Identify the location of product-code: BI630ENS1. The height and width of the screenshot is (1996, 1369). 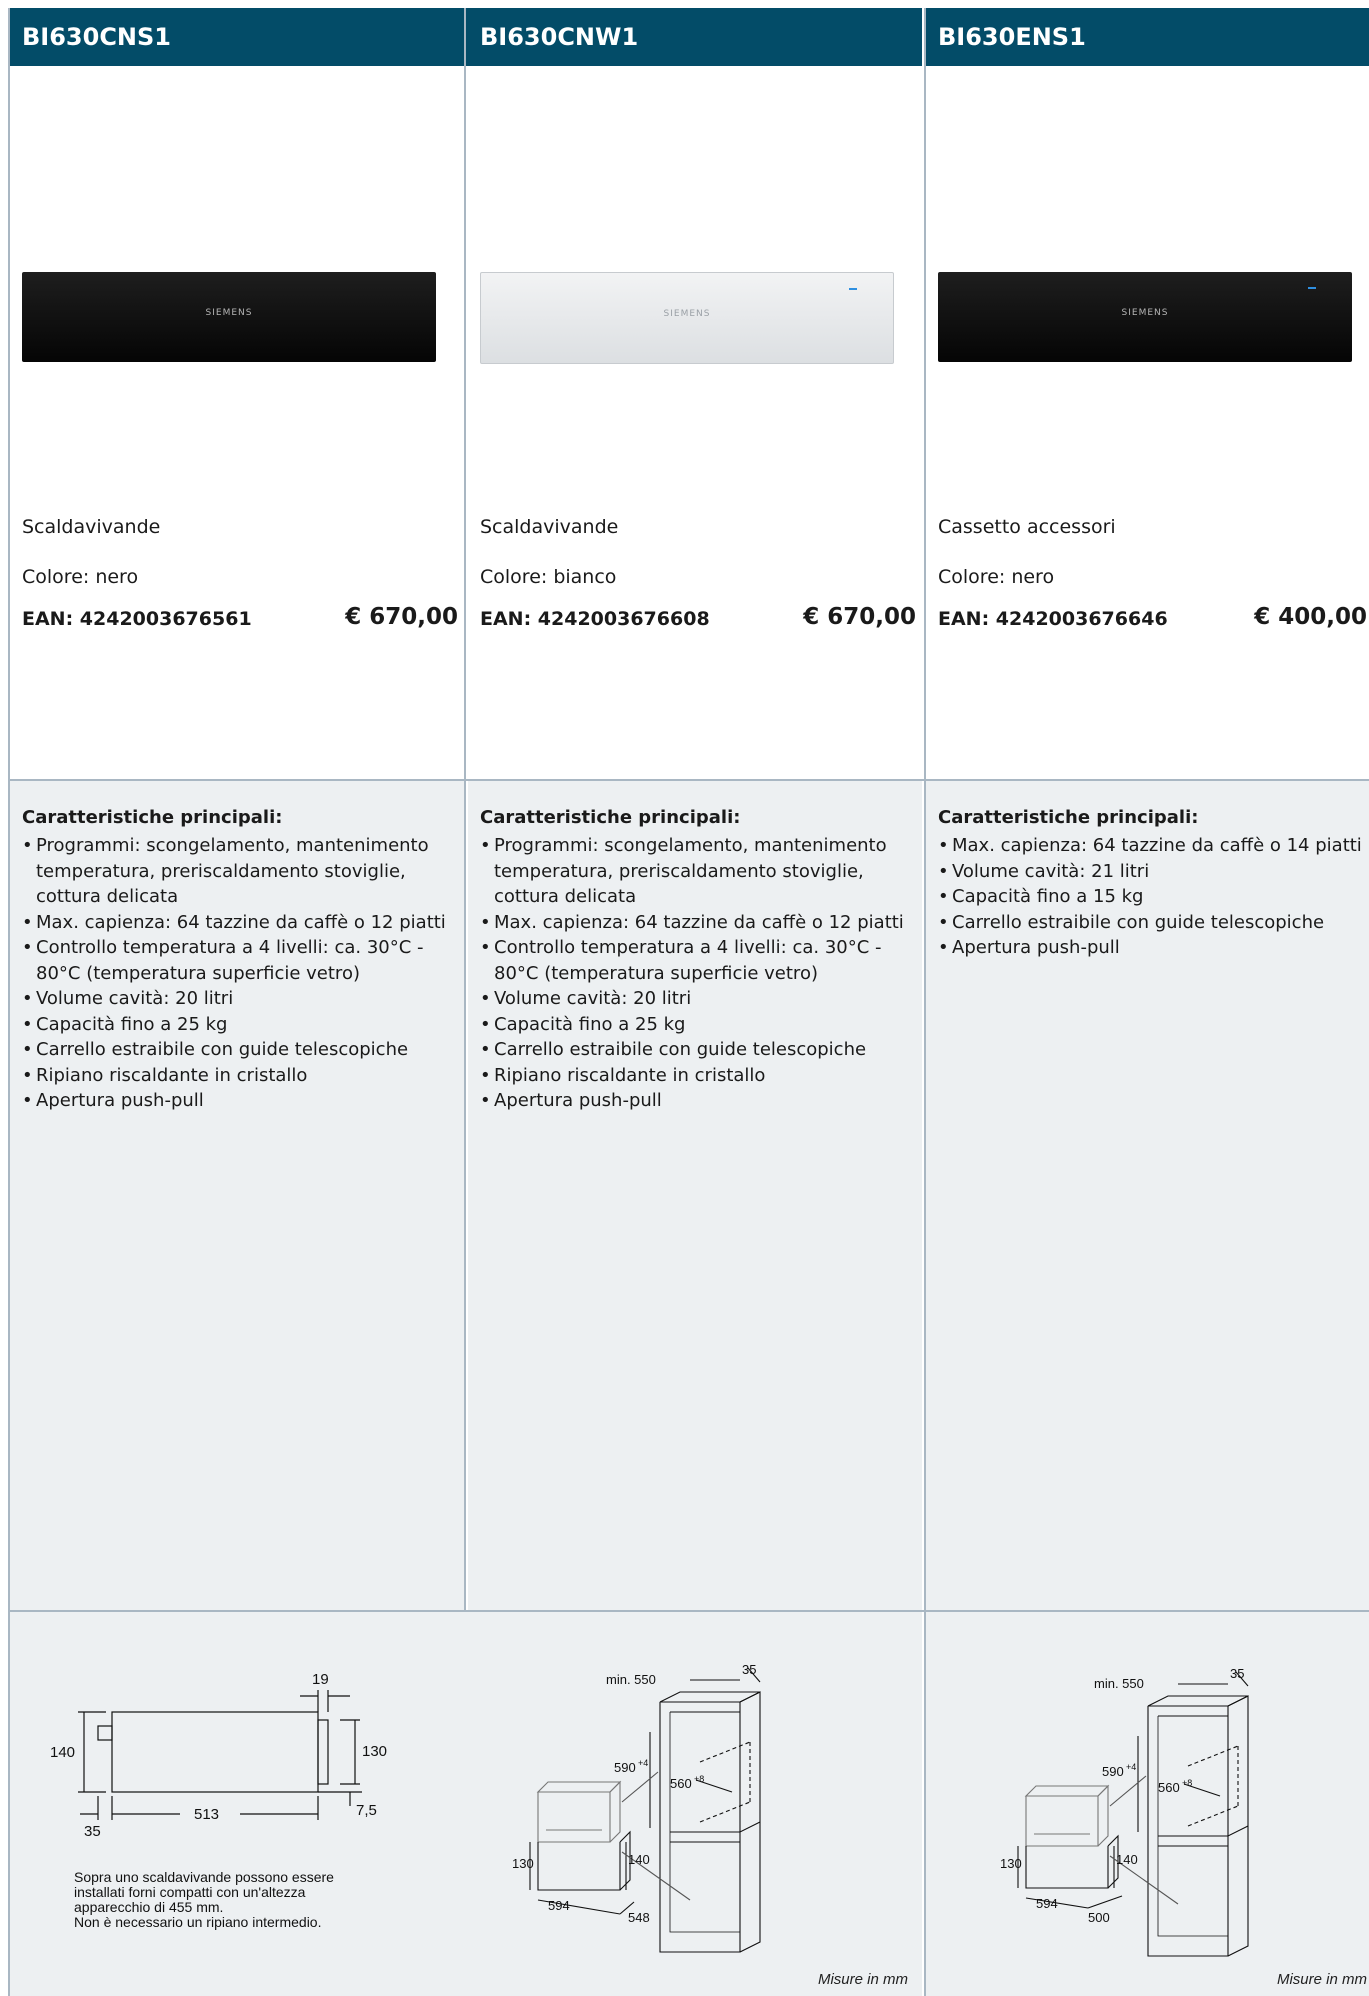
(1012, 37).